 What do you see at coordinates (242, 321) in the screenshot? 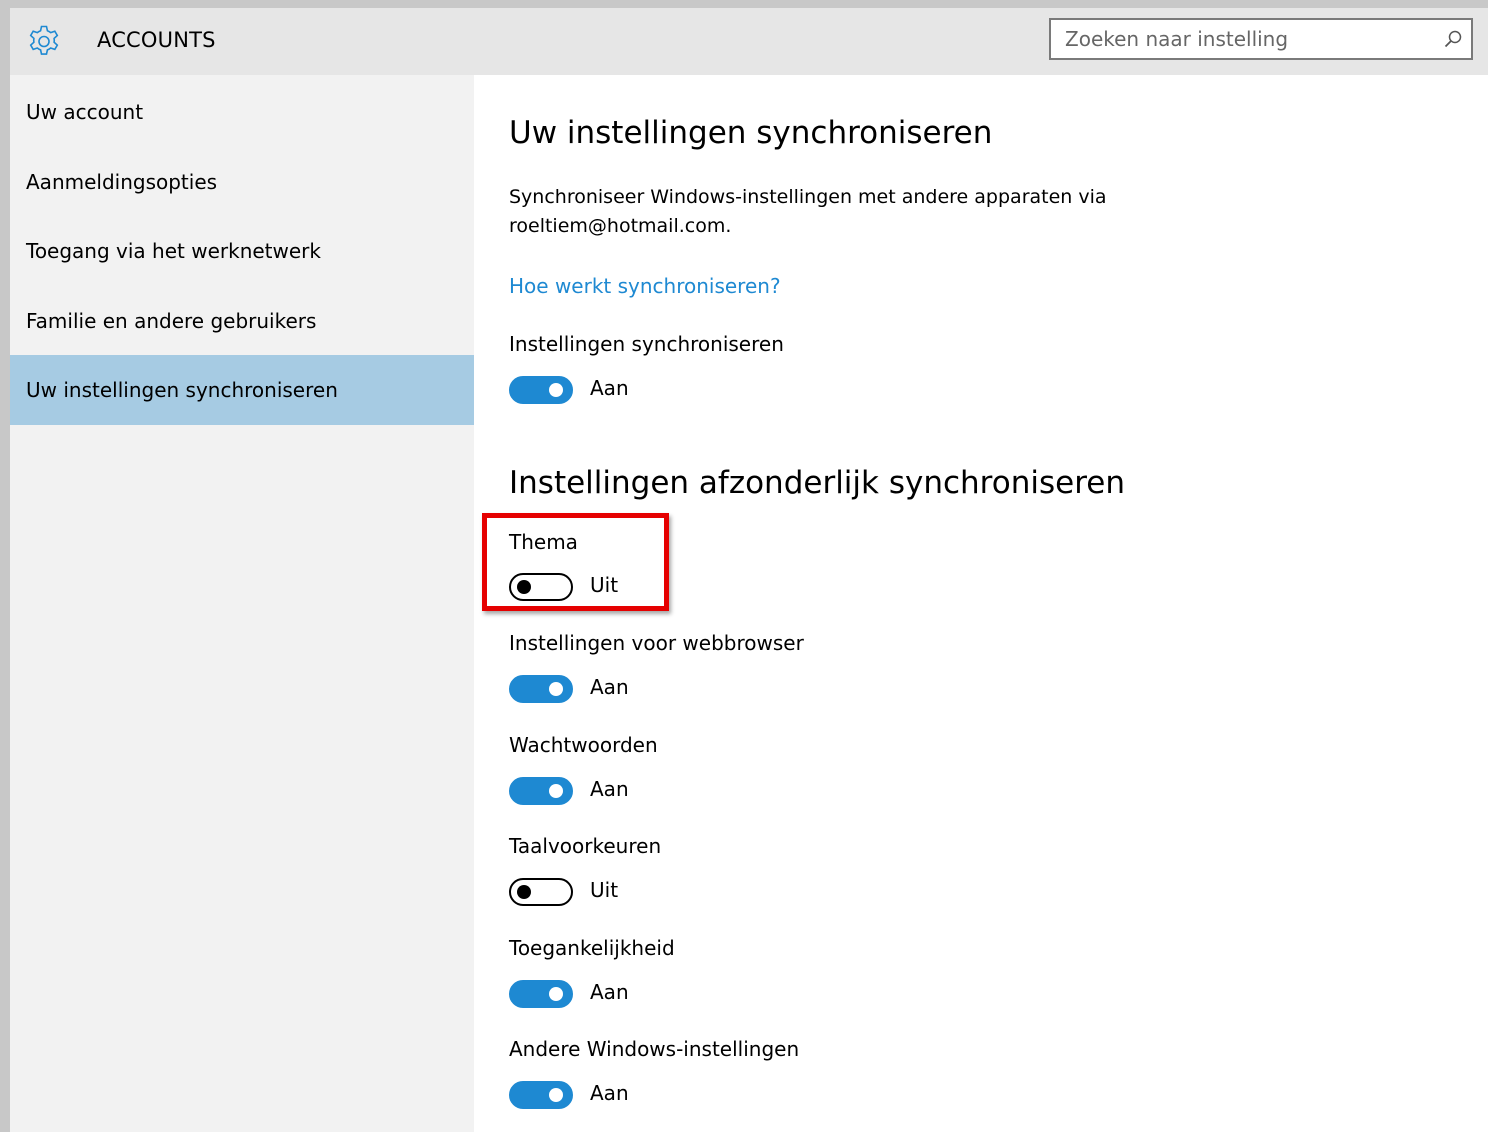
I see `sidebar-item-familie: Familie en andere gebruikers` at bounding box center [242, 321].